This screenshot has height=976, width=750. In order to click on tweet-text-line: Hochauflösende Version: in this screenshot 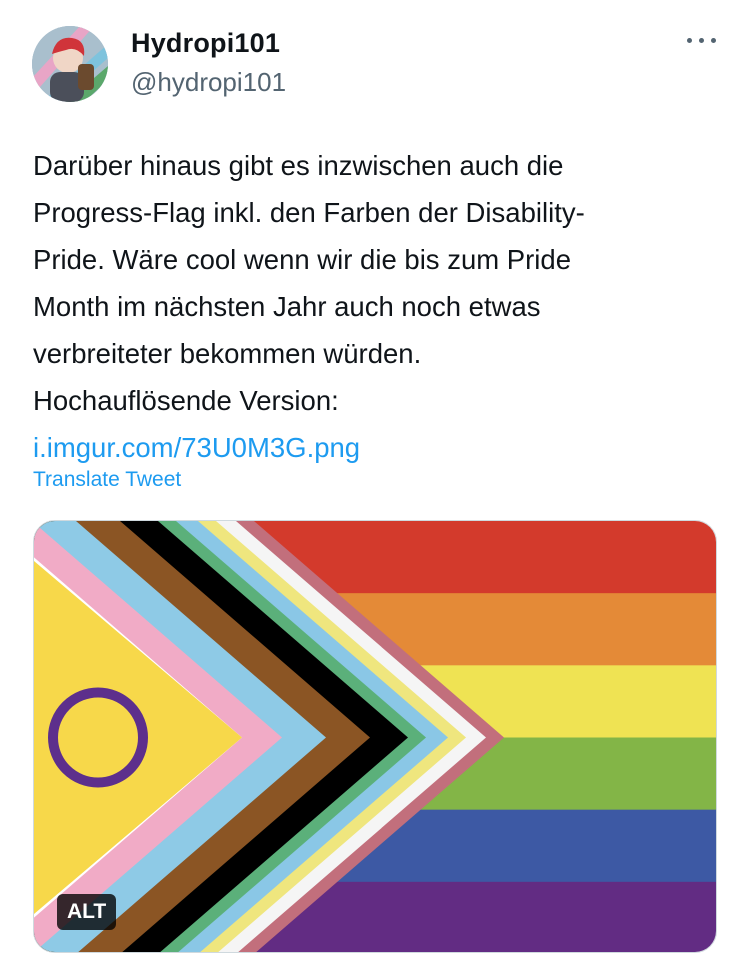, I will do `click(186, 400)`.